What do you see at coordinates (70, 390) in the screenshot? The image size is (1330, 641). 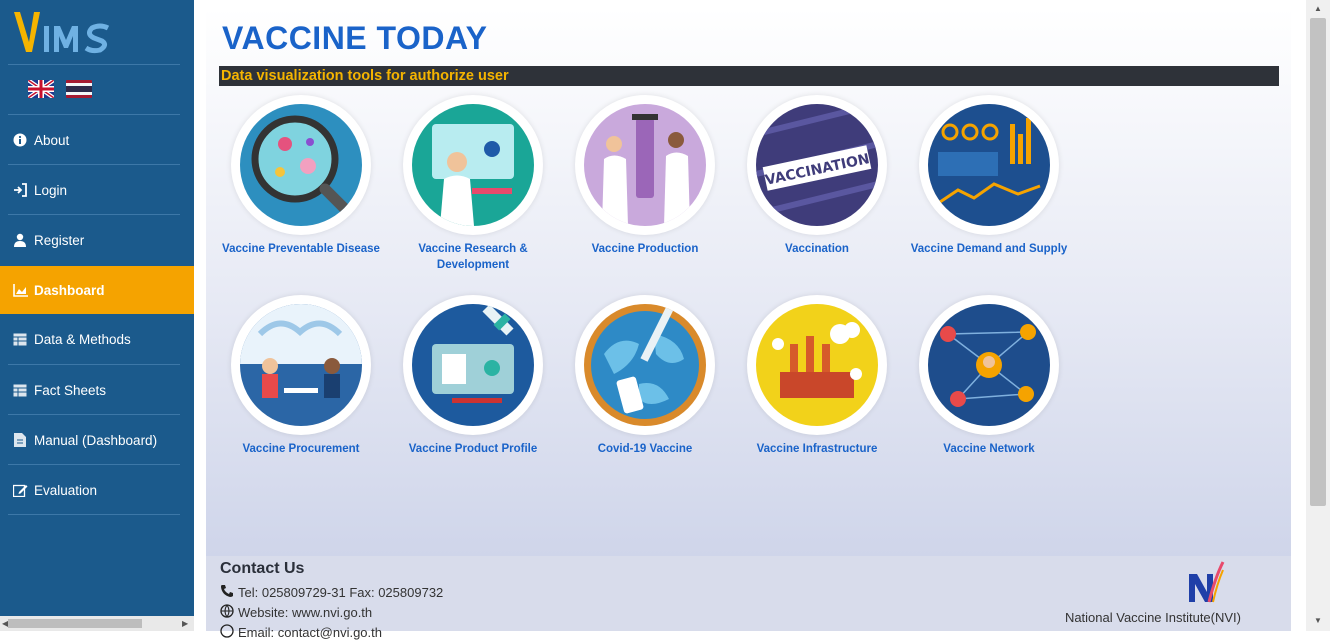 I see `sidebar-item-label: Fact Sheets` at bounding box center [70, 390].